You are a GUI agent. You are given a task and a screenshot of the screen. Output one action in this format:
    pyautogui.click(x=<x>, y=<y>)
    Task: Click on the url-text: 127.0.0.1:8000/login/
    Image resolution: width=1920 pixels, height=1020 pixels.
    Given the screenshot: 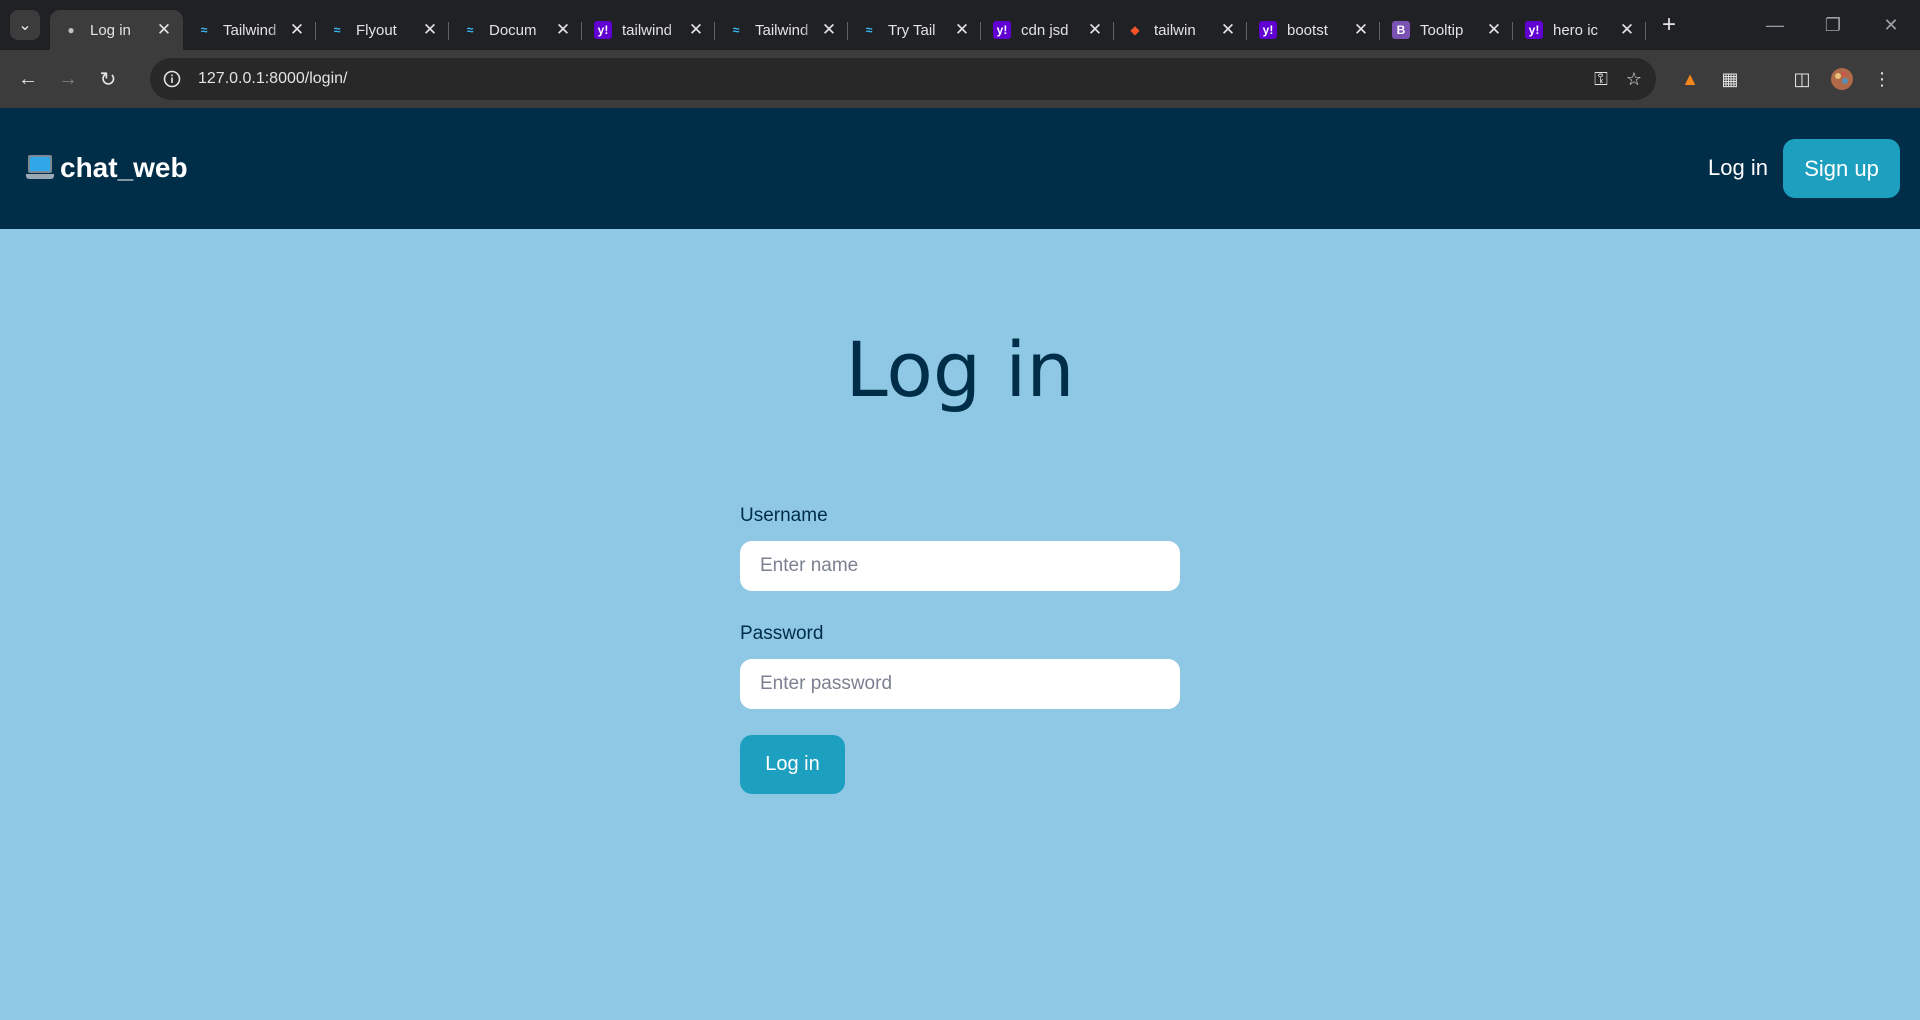 What is the action you would take?
    pyautogui.click(x=272, y=79)
    